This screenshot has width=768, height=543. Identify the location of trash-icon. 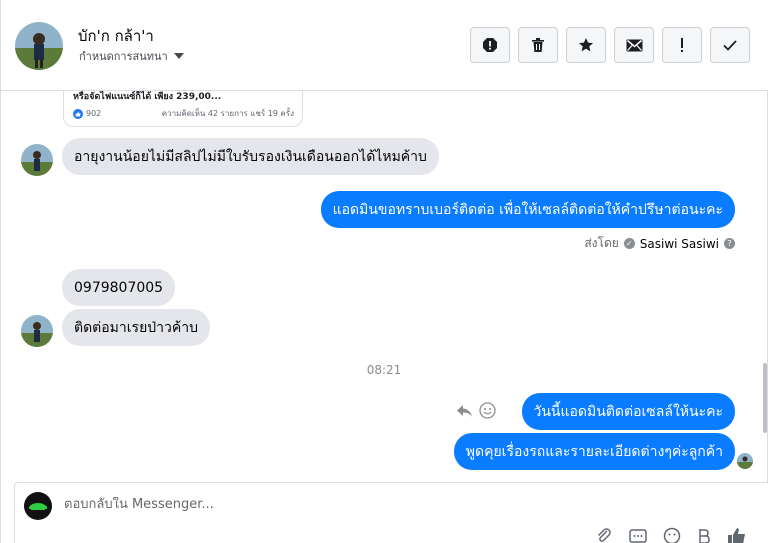
(538, 45).